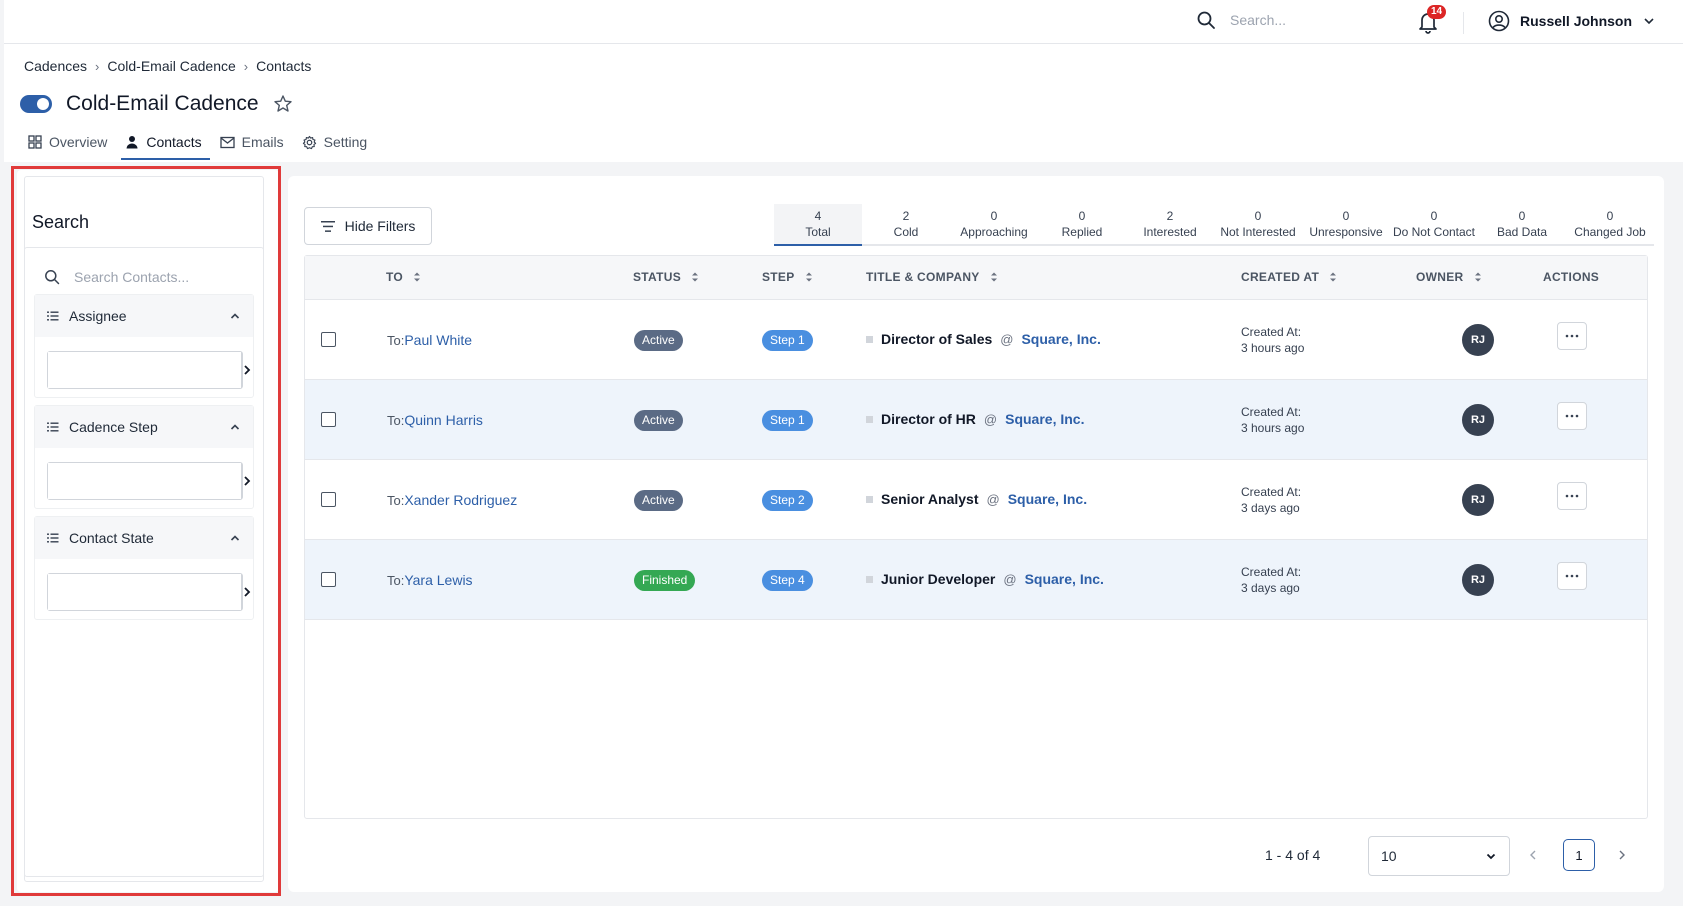  Describe the element at coordinates (144, 370) in the screenshot. I see `assignee-input` at that location.